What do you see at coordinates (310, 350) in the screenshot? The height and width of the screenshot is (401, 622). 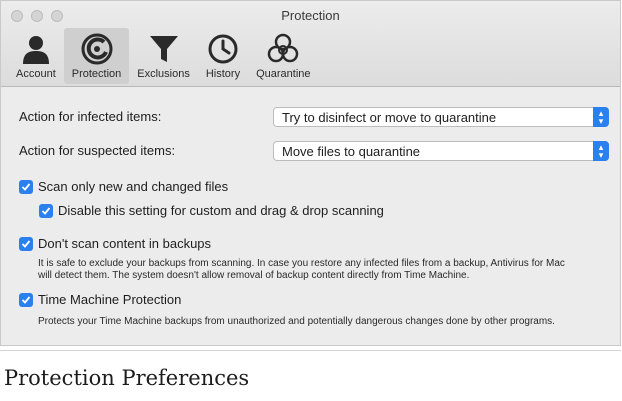 I see `divider` at bounding box center [310, 350].